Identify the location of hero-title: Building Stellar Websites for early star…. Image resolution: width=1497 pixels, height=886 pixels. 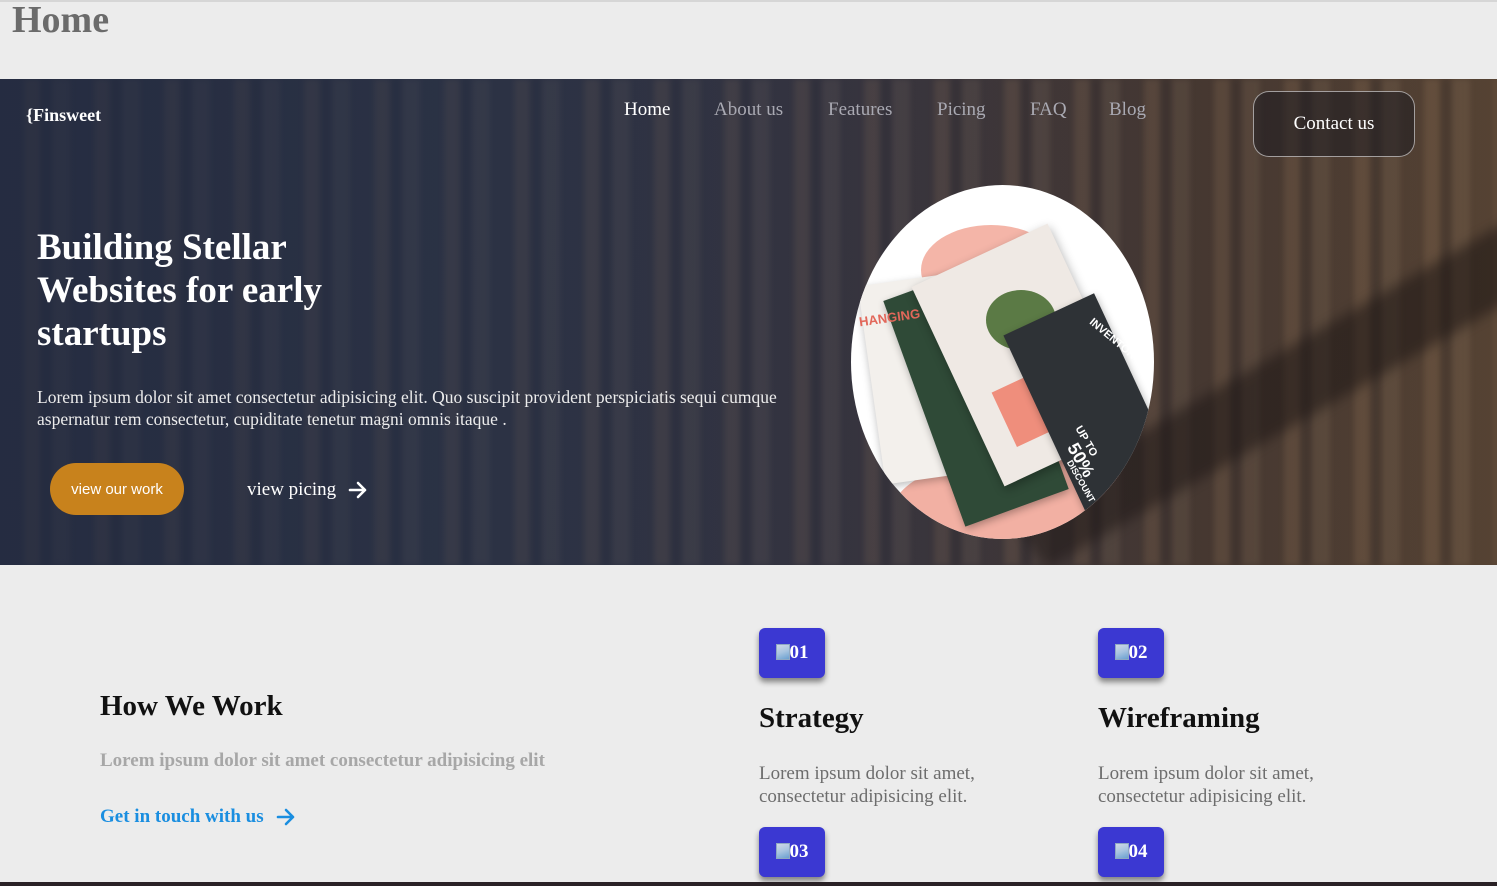
(179, 290).